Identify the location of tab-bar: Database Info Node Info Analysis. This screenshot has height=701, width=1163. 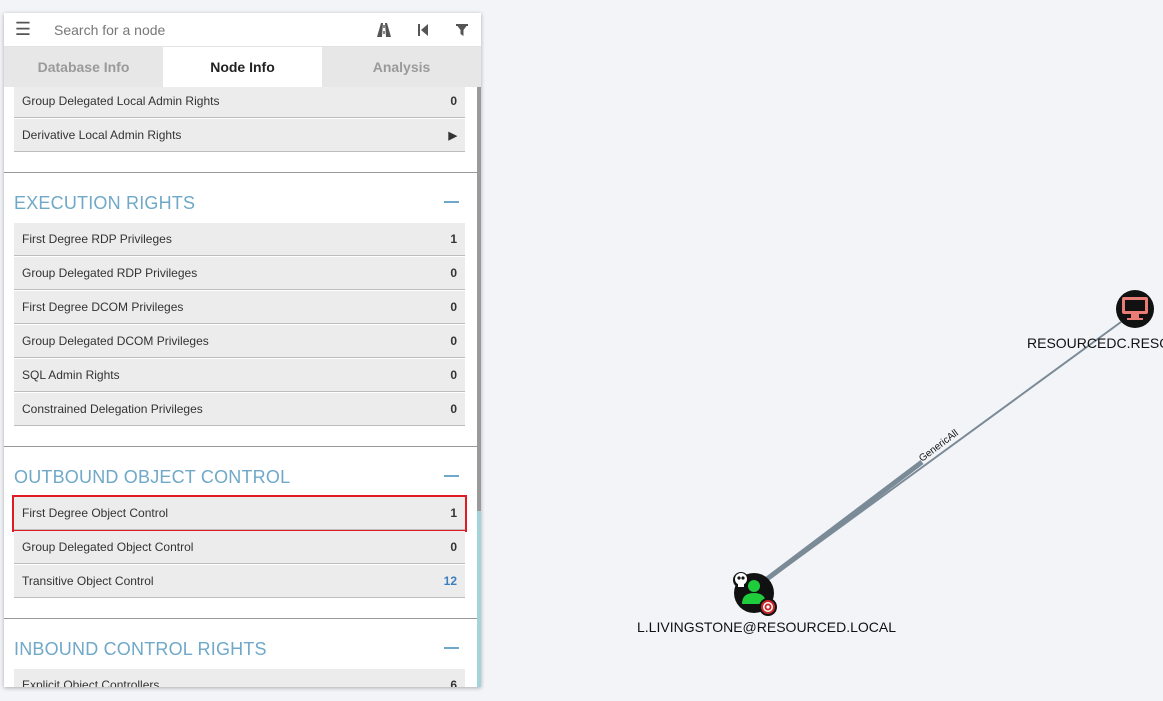
(242, 67).